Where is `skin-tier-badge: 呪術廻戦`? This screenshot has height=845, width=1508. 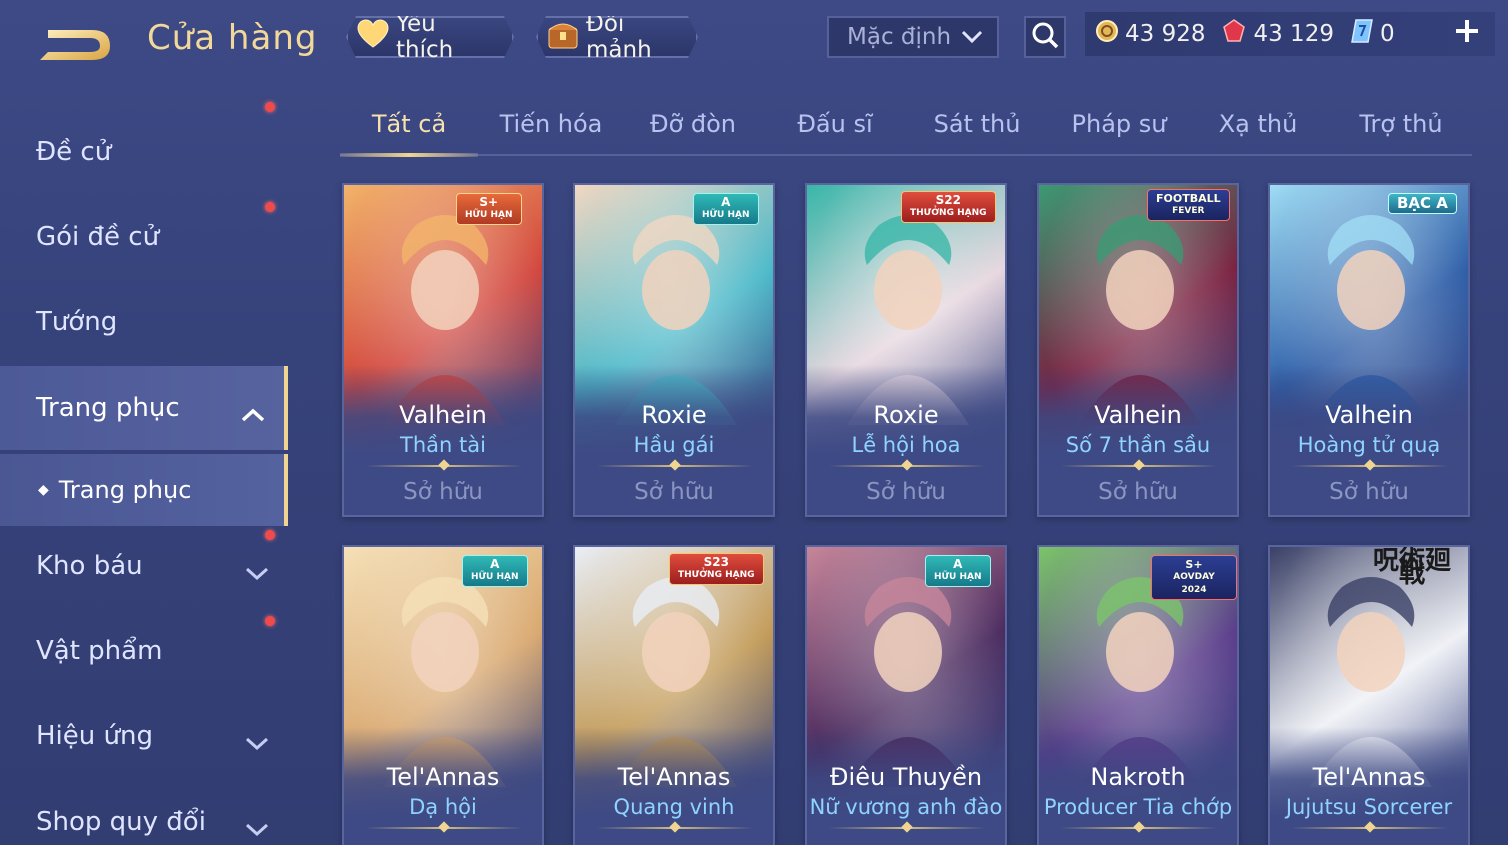 skin-tier-badge: 呪術廻戦 is located at coordinates (1412, 567).